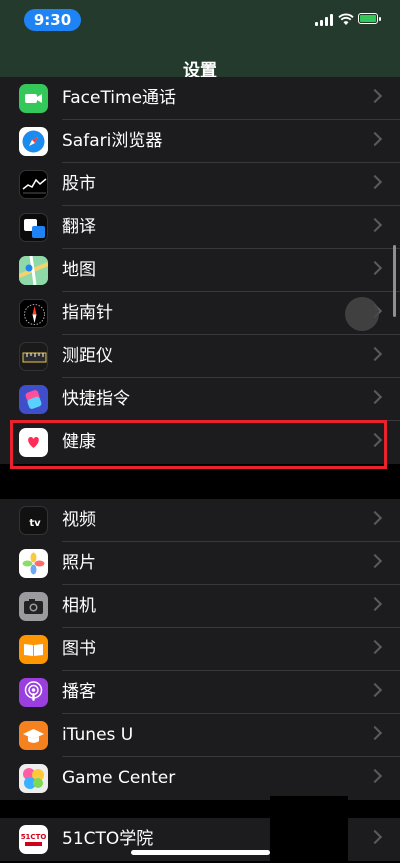 The width and height of the screenshot is (400, 863). I want to click on settings-row-books: 图书, so click(200, 649).